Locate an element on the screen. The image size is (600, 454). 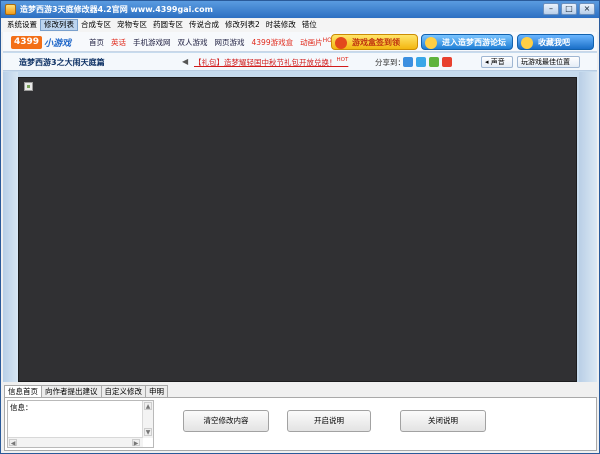
info-textarea: 信息： ▲ ▼ ◀ ▶ is located at coordinates (80, 424).